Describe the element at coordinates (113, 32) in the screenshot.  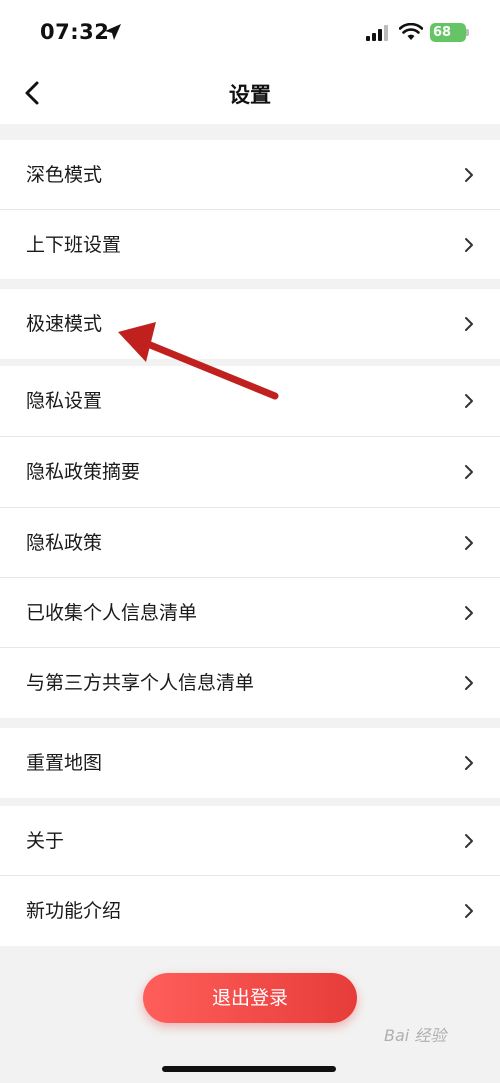
I see `location-arrow-icon` at that location.